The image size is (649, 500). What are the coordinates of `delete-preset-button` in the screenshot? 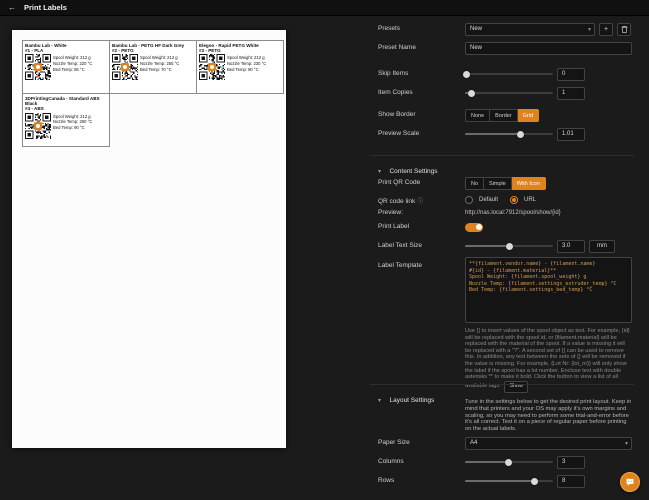 It's located at (624, 29).